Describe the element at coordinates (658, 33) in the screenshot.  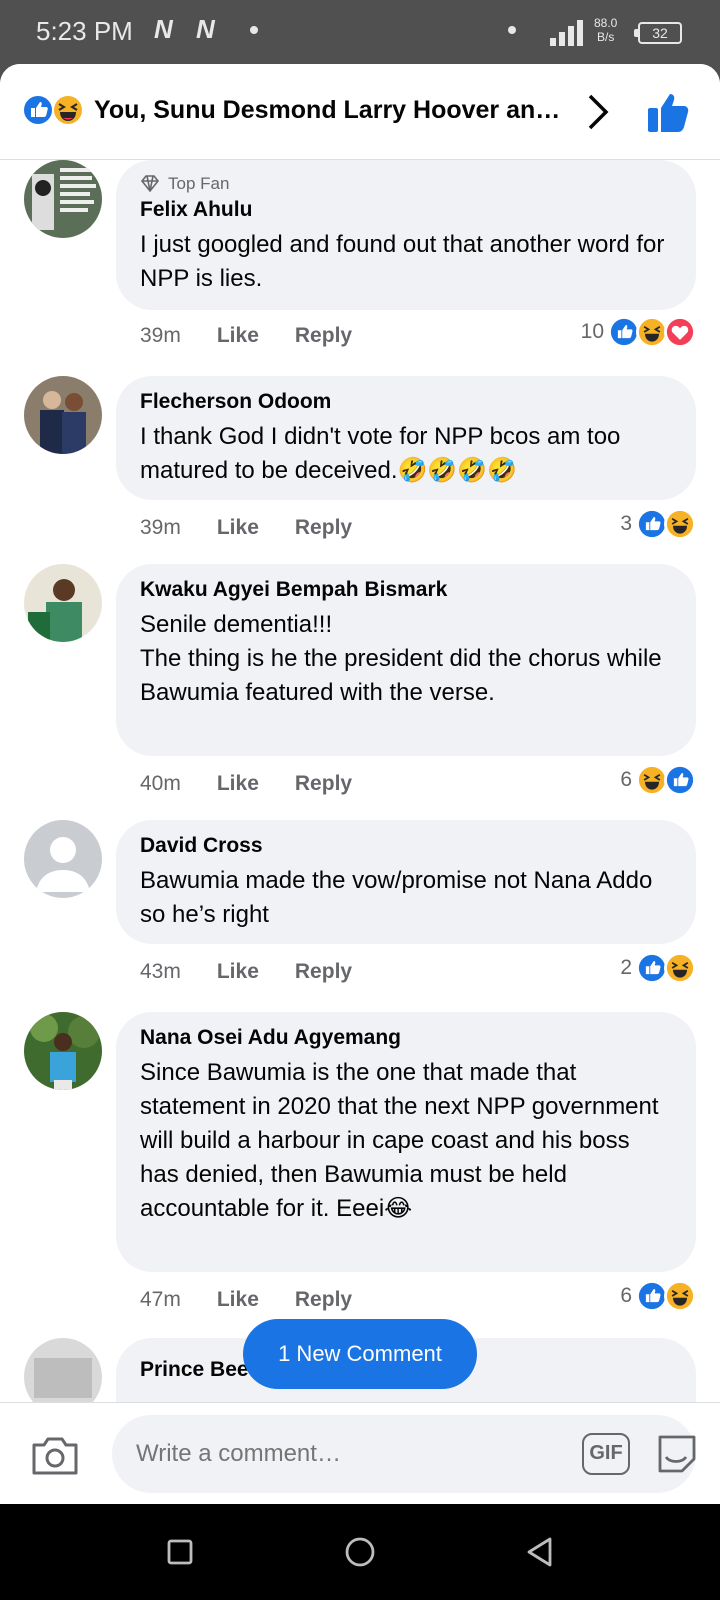
I see `battery-icon: 32` at that location.